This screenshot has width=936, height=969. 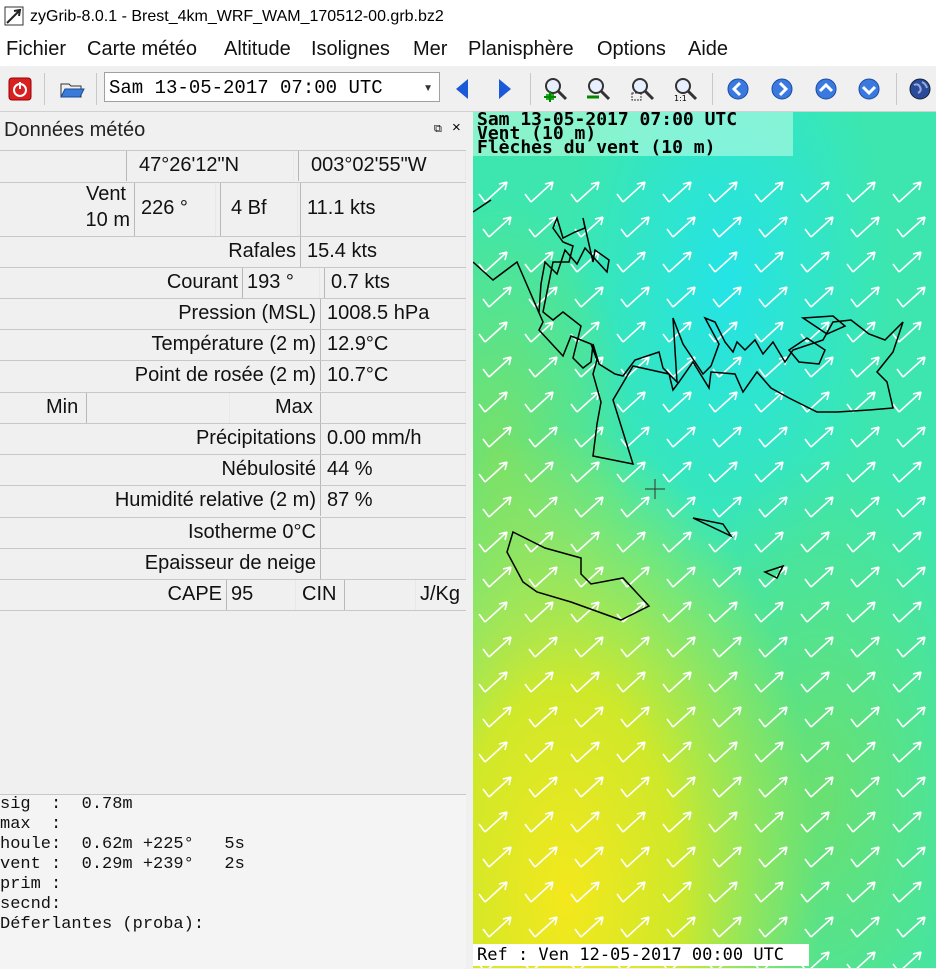 I want to click on cape-unit-label: J/Kg, so click(x=440, y=594).